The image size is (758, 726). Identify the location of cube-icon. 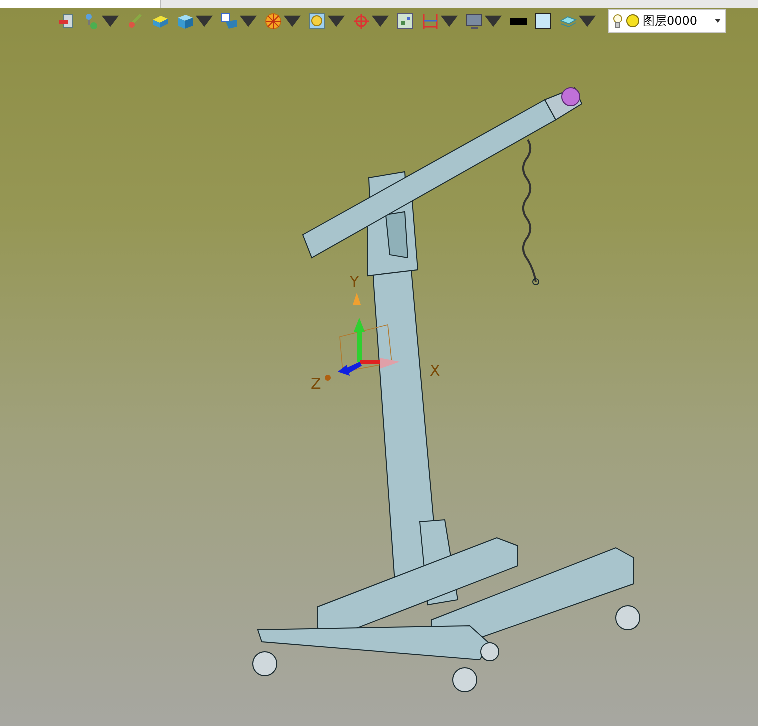
(185, 21).